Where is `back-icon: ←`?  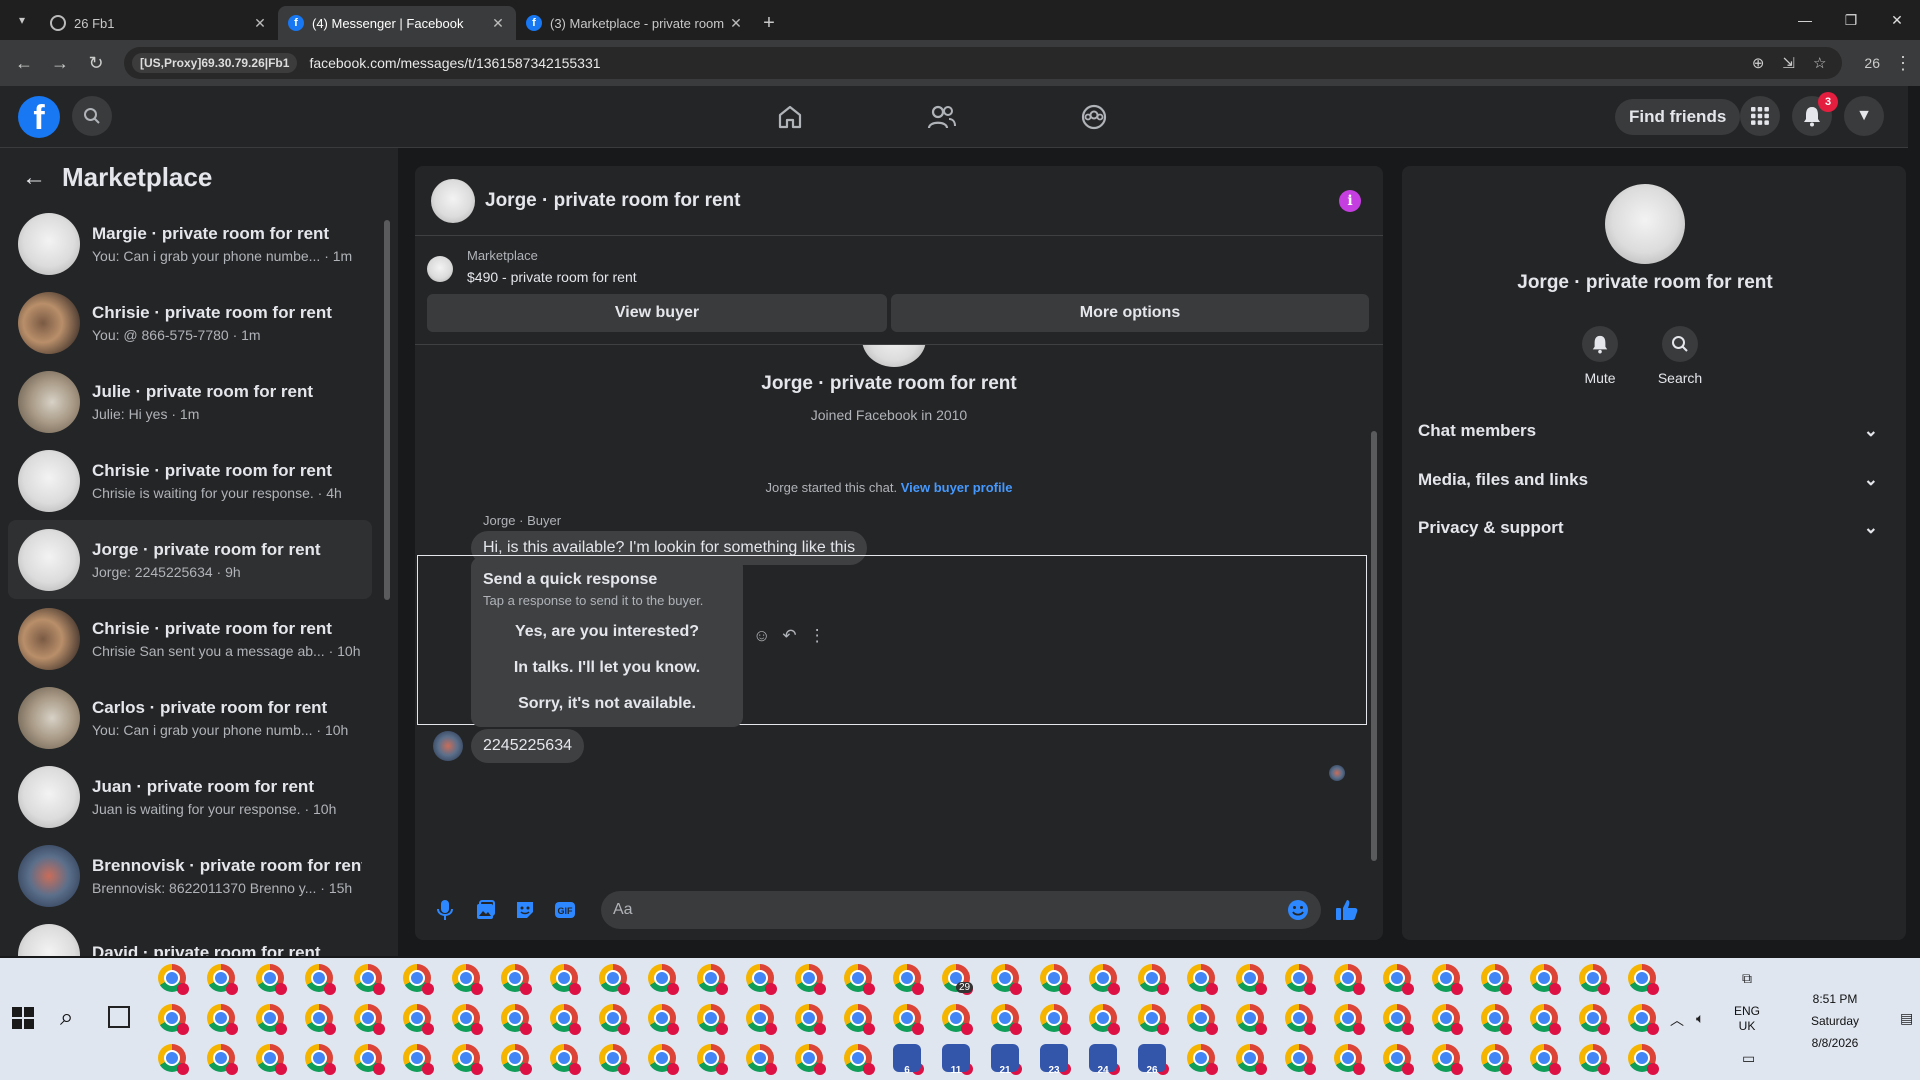 back-icon: ← is located at coordinates (24, 63).